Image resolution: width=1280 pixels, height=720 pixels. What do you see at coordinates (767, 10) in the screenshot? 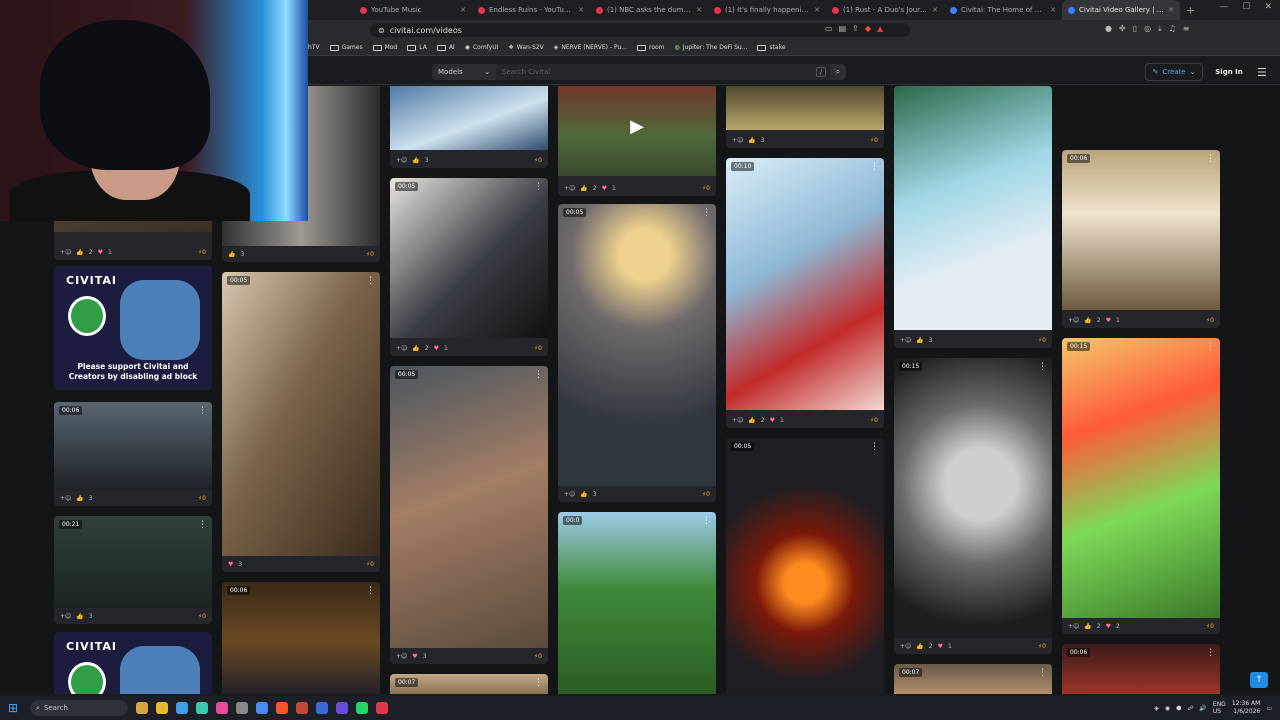
I see `browser-tab: (1) It's finally happening in Iran...✕` at bounding box center [767, 10].